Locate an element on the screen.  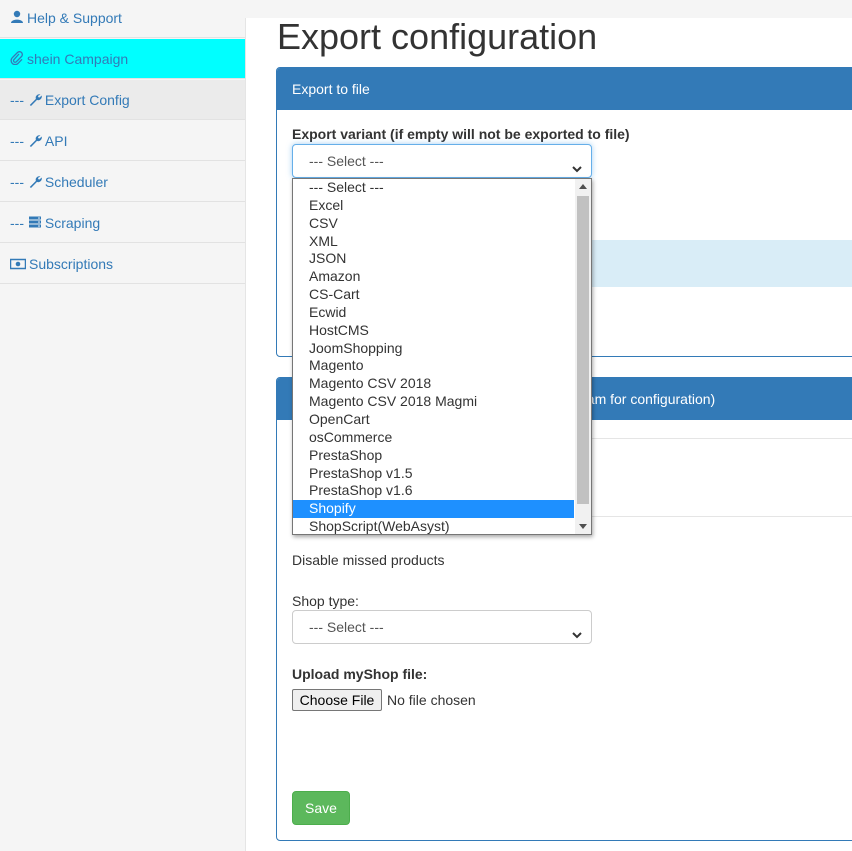
disable-missed-products-label: Disable missed products is located at coordinates (368, 560).